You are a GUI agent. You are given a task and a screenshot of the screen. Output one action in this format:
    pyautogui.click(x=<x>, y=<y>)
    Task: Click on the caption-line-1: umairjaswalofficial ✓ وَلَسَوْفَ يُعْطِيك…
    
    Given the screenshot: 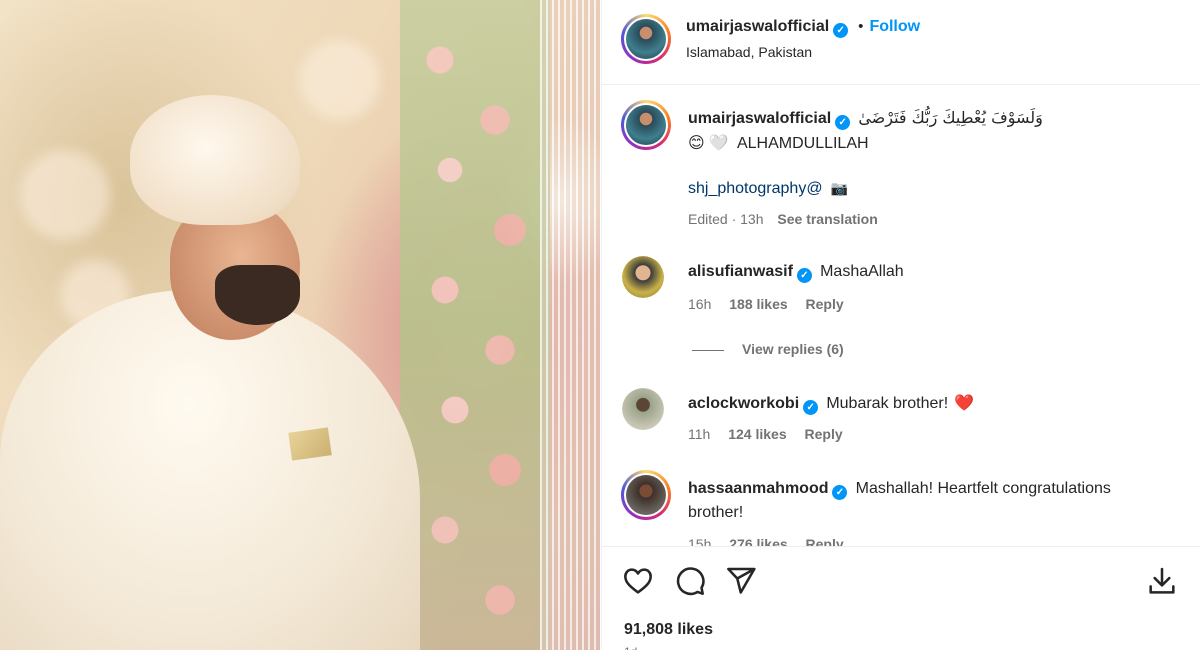 What is the action you would take?
    pyautogui.click(x=865, y=119)
    